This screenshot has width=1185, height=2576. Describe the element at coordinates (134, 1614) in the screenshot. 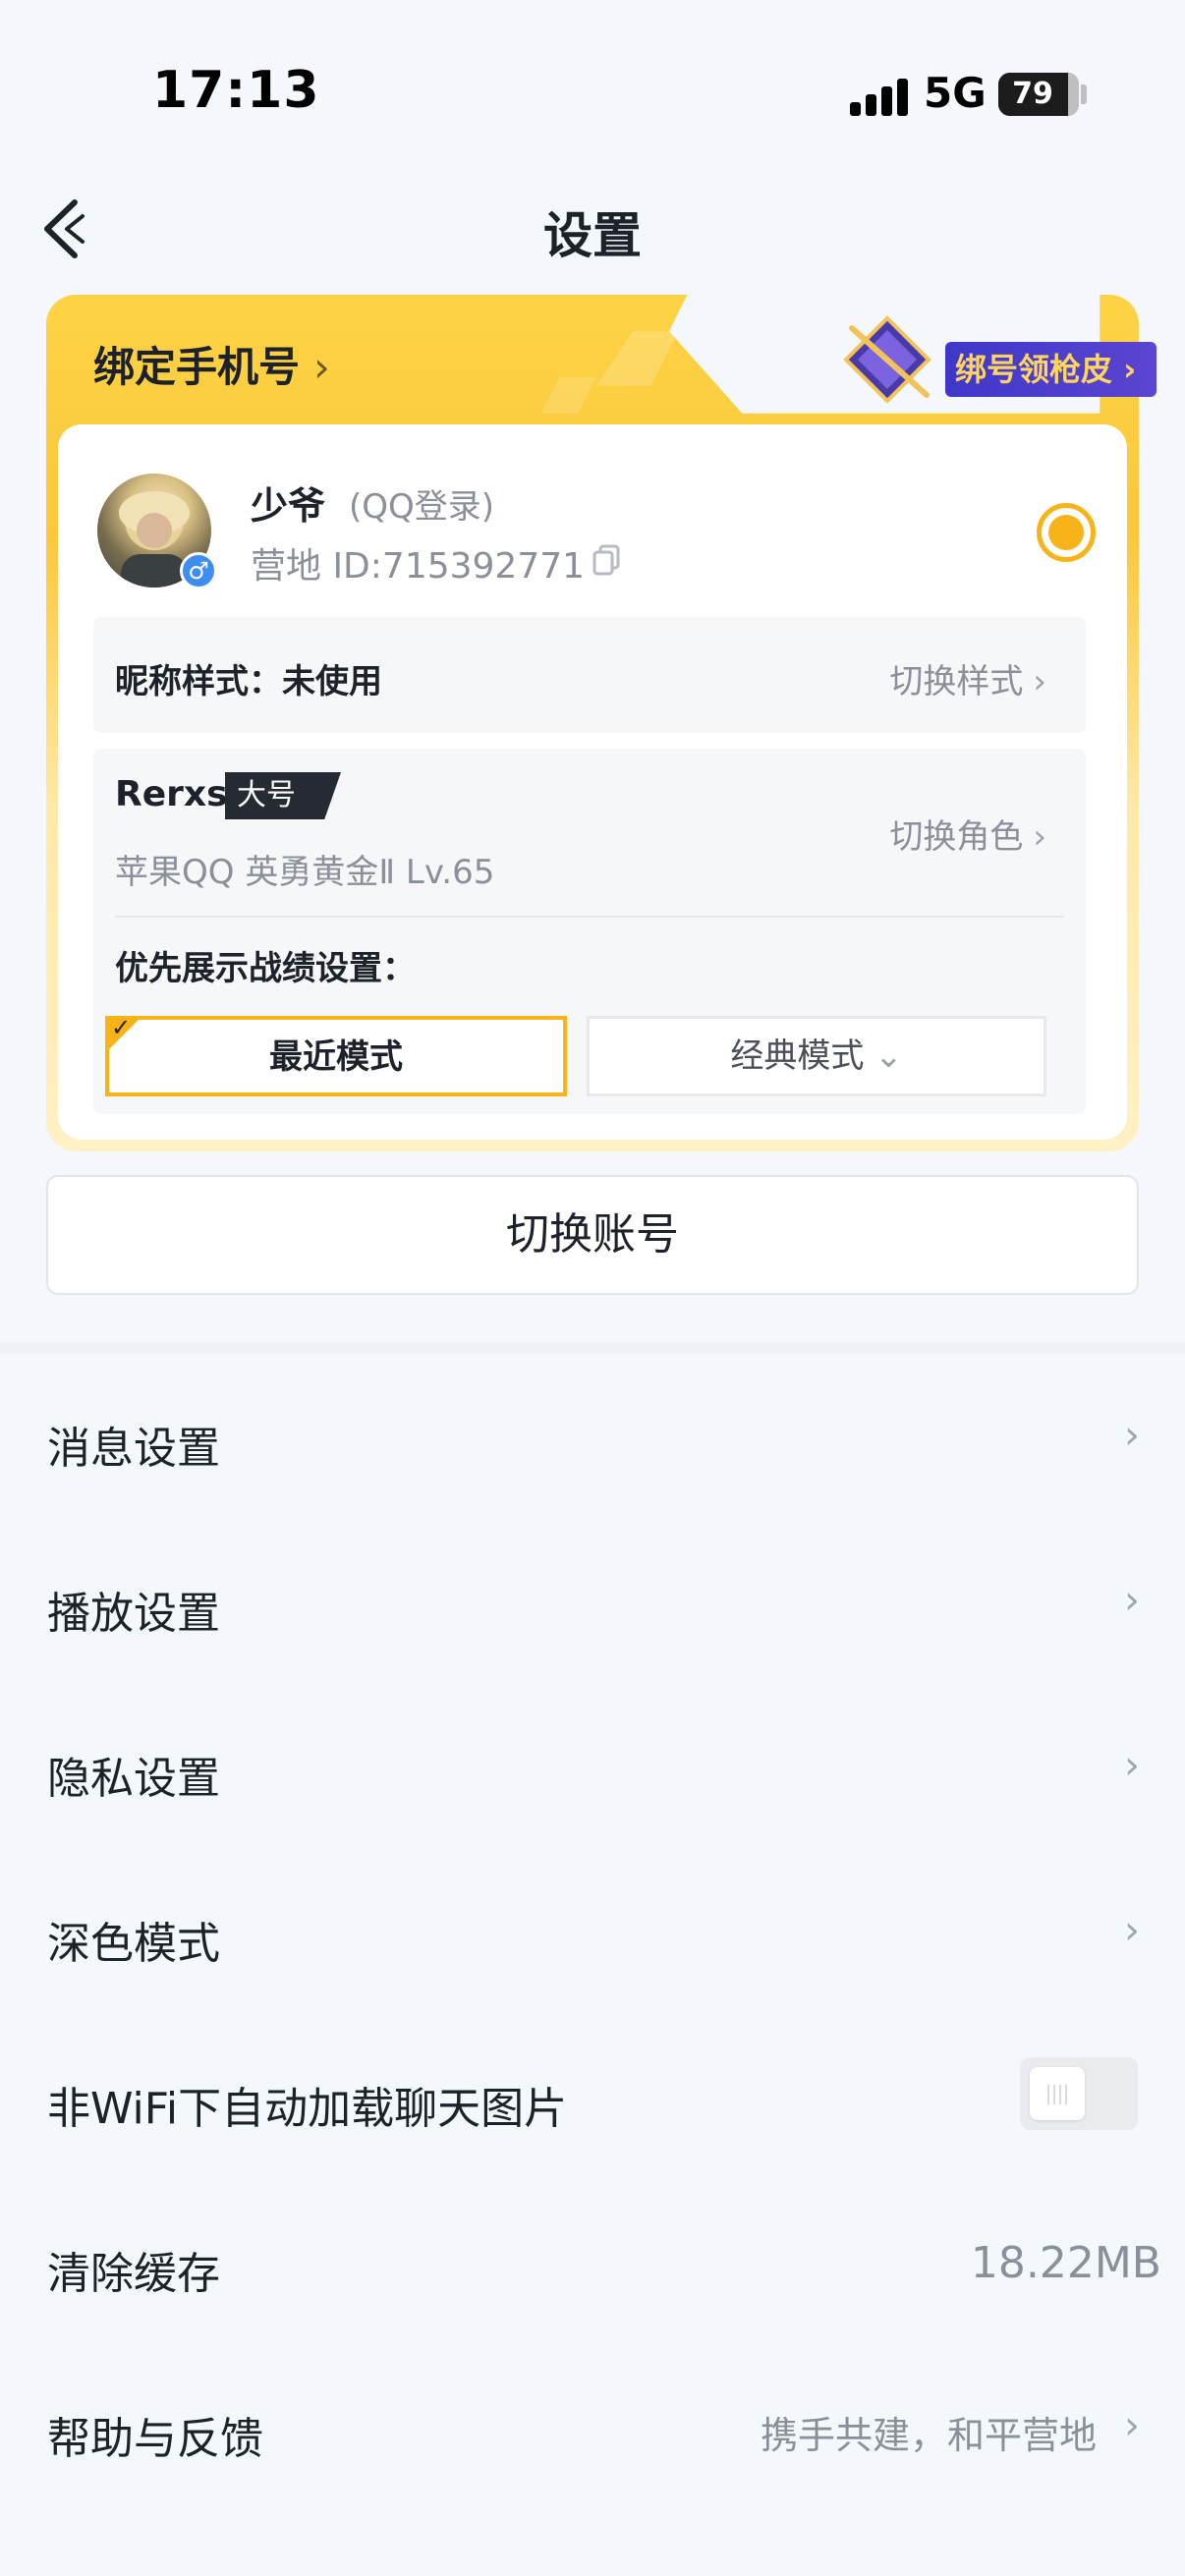

I see `menu-label: 播放设置` at that location.